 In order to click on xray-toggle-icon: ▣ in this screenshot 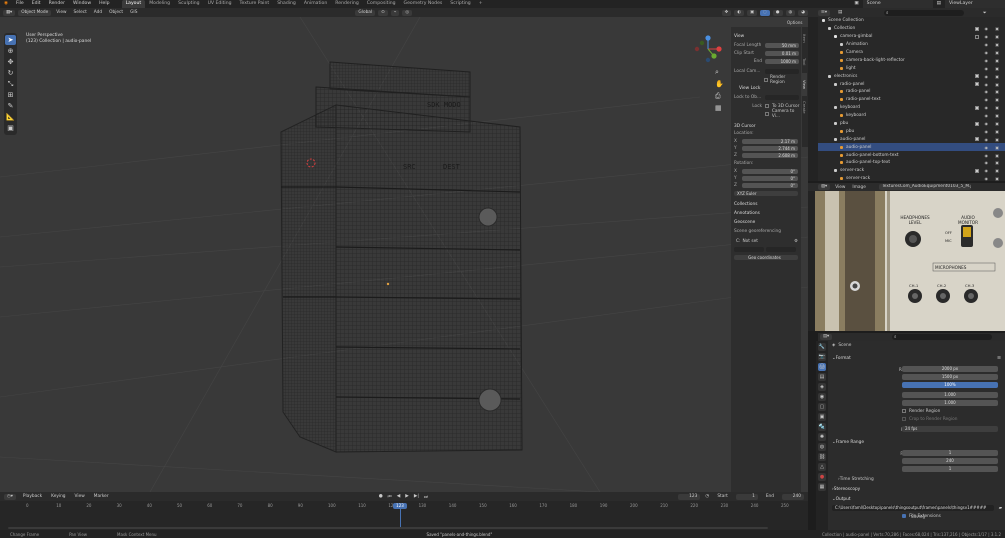, I will do `click(751, 12)`.